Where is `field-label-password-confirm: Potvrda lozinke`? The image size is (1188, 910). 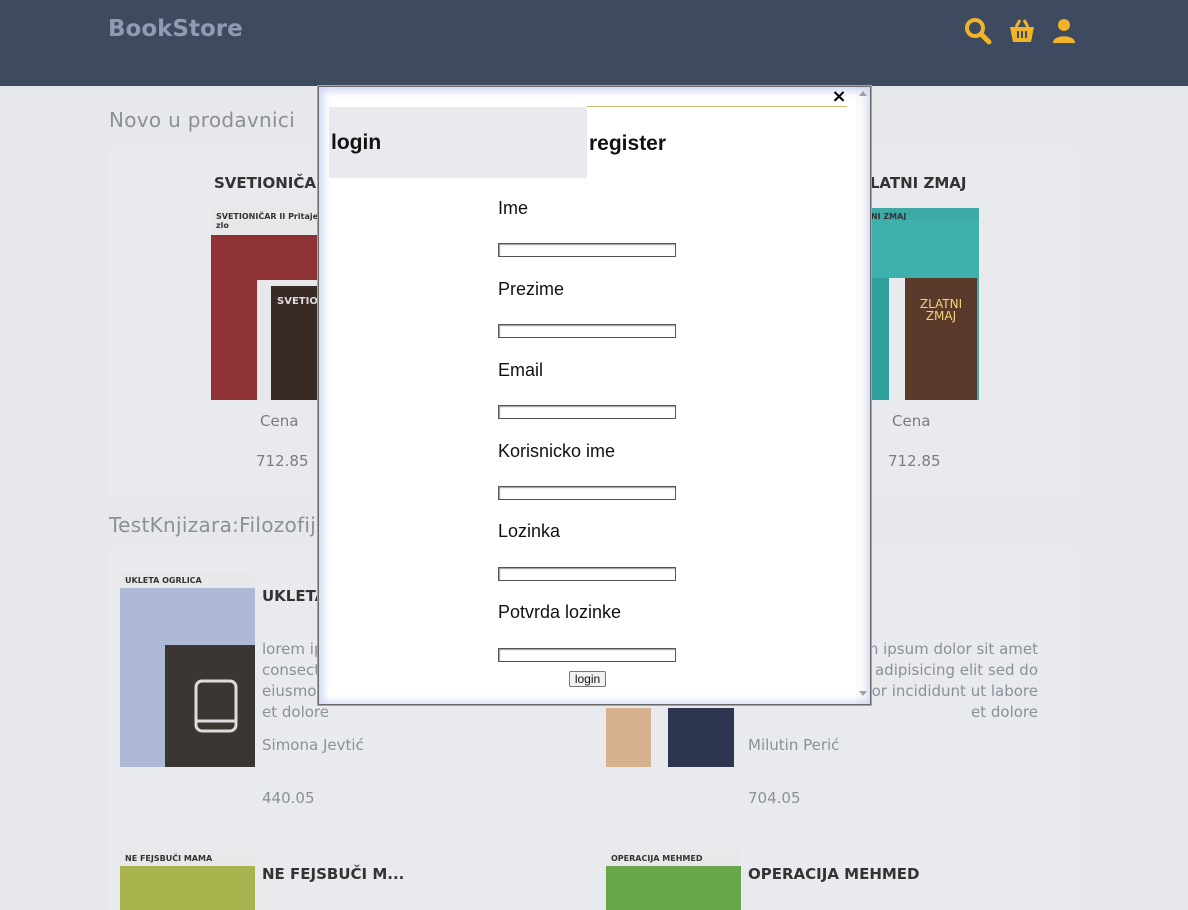 field-label-password-confirm: Potvrda lozinke is located at coordinates (560, 612).